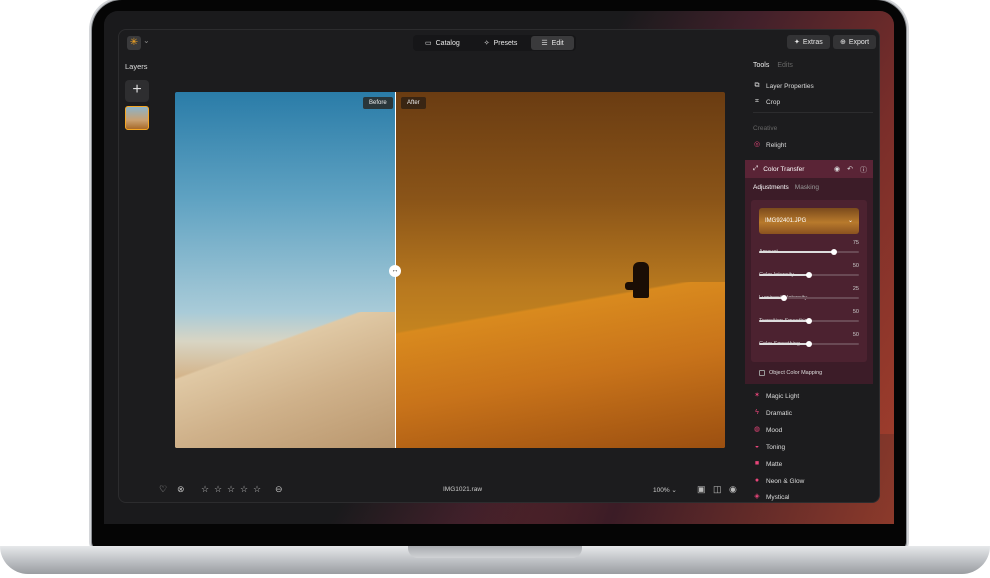  I want to click on tab-masking: Masking, so click(807, 187).